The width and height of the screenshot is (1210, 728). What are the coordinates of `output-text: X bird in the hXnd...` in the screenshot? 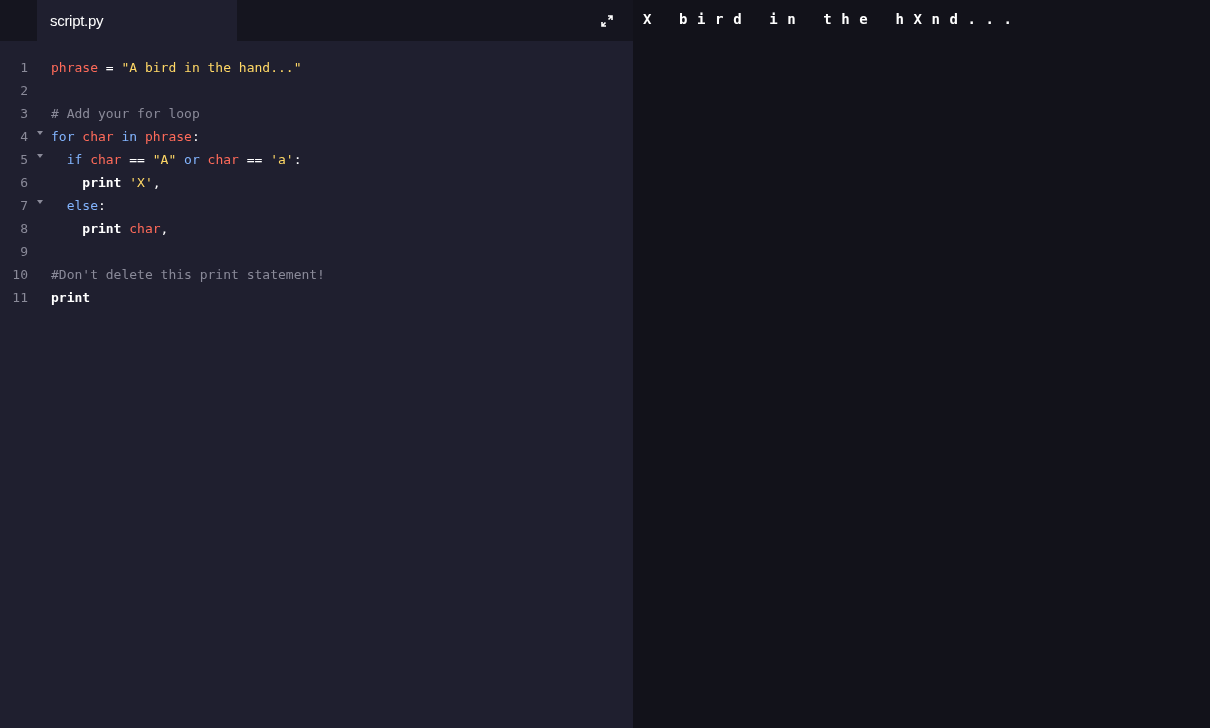 It's located at (833, 19).